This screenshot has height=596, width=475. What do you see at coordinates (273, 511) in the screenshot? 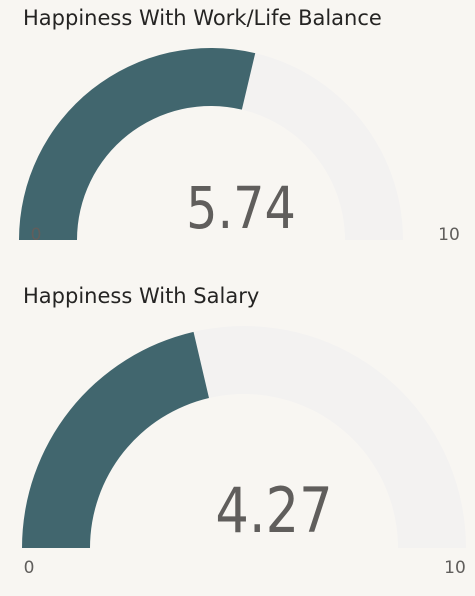
I see `gauge-value-label: 4.27` at bounding box center [273, 511].